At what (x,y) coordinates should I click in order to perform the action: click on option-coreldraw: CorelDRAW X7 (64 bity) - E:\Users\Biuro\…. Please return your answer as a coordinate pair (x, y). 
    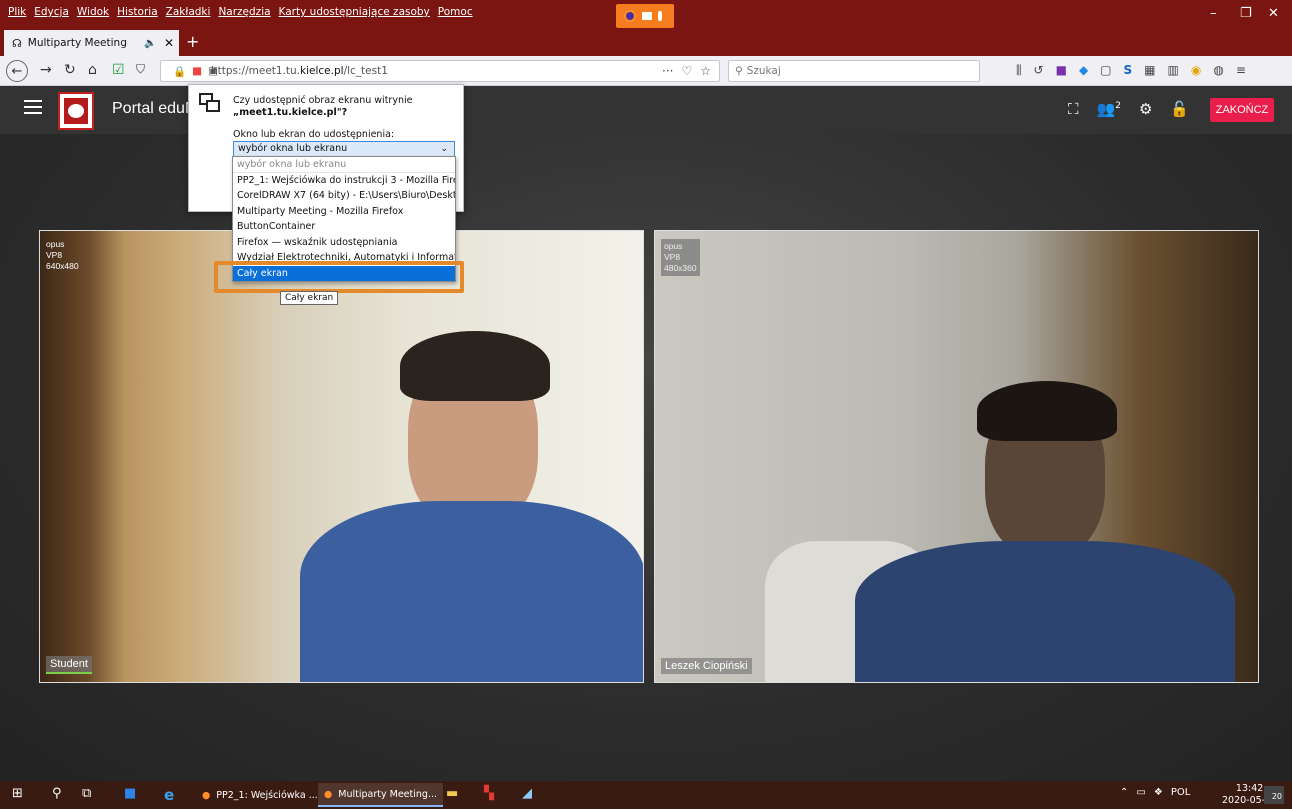
    Looking at the image, I should click on (344, 196).